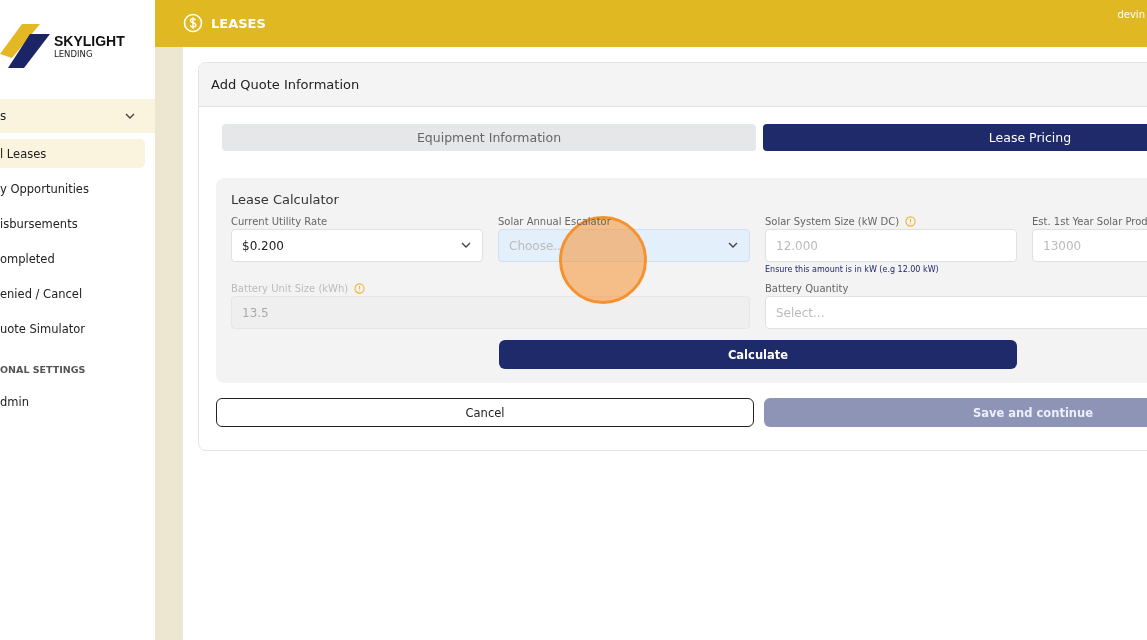  Describe the element at coordinates (285, 84) in the screenshot. I see `card-title: Add Quote Information` at that location.